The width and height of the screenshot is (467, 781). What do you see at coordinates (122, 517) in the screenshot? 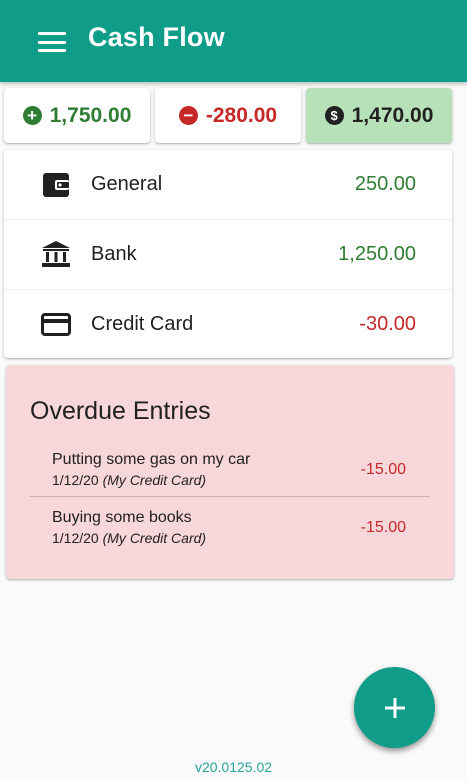
I see `entry-description: Buying some books` at bounding box center [122, 517].